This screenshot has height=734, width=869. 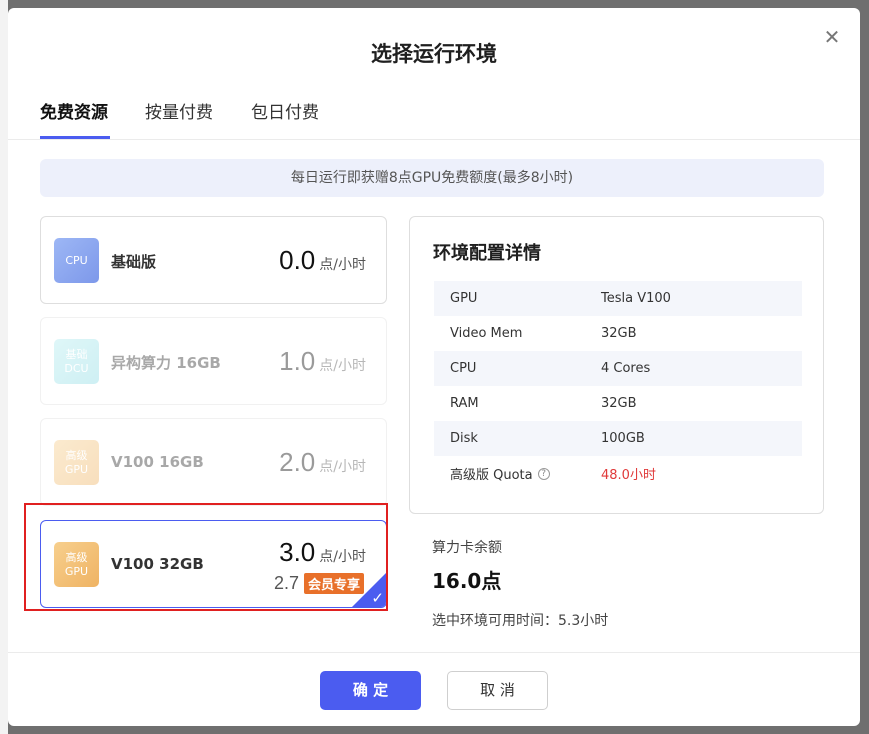 I want to click on spec-row: 高级版 Quota ? 48.0小时, so click(x=618, y=473).